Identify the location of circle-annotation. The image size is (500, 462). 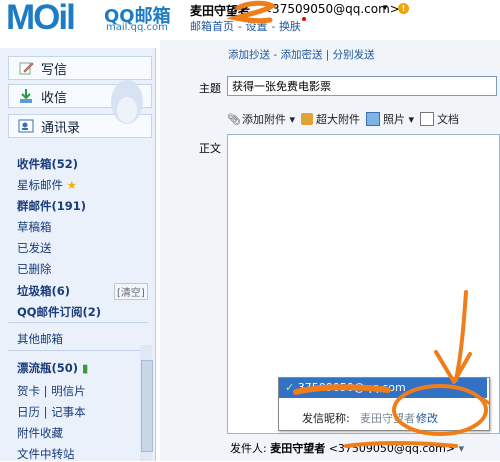
(440, 410).